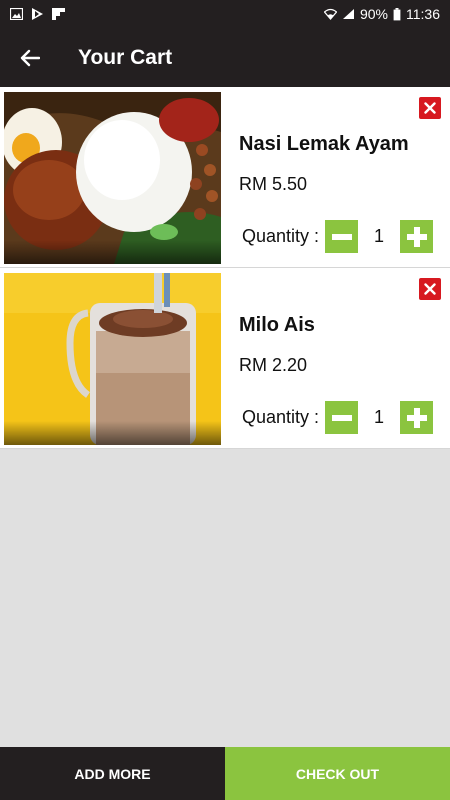 This screenshot has width=450, height=800. What do you see at coordinates (373, 14) in the screenshot?
I see `battery-percent: 90%` at bounding box center [373, 14].